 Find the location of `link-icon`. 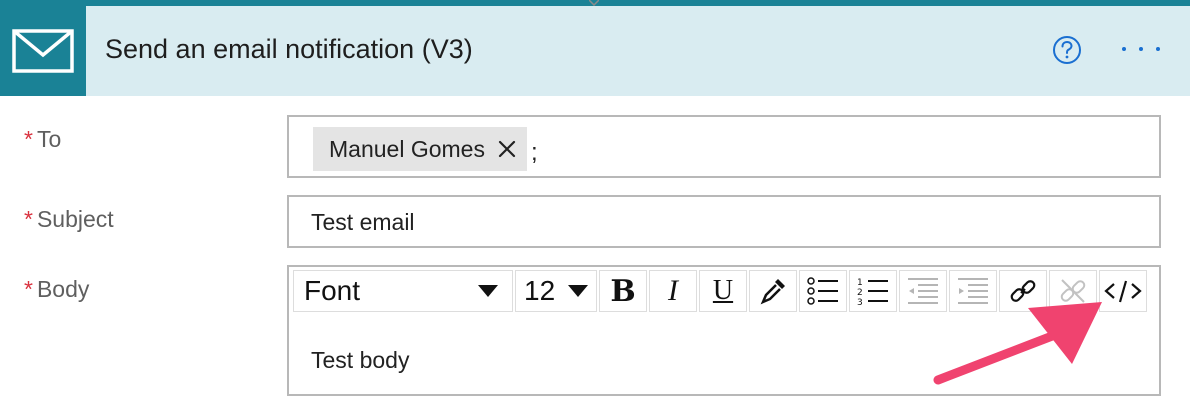

link-icon is located at coordinates (1023, 291).